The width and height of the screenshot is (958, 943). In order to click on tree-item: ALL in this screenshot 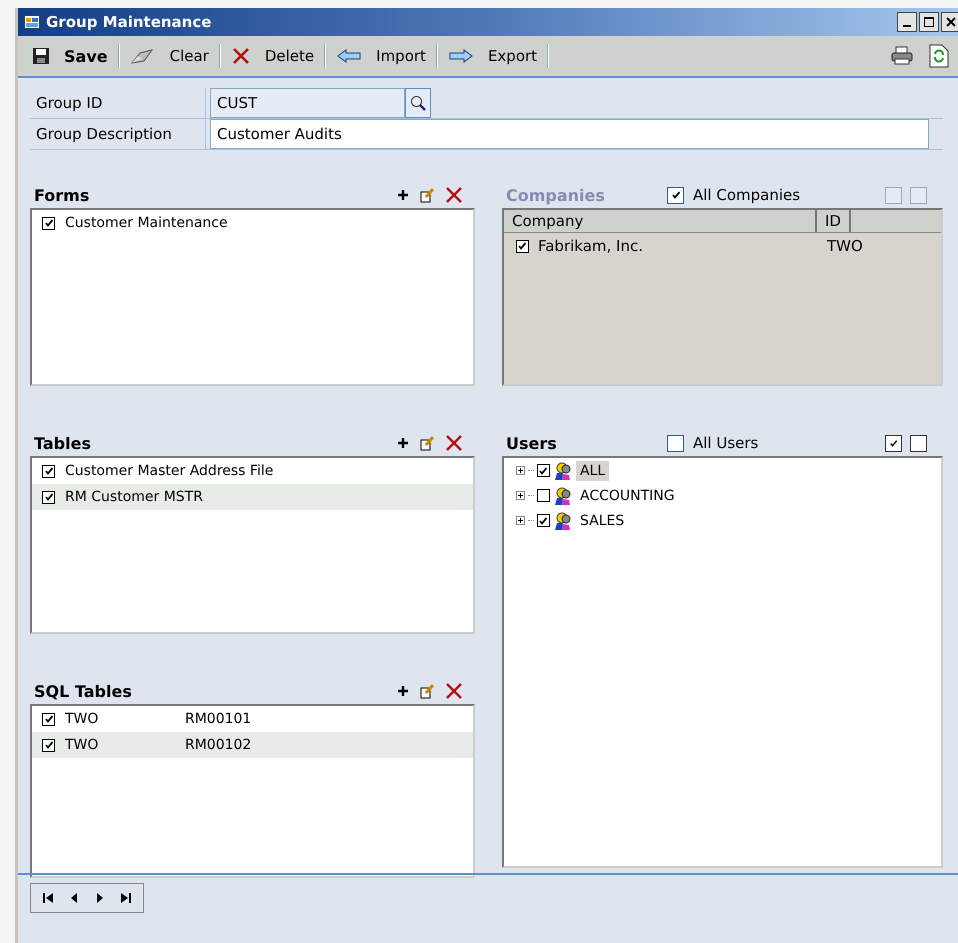, I will do `click(593, 470)`.